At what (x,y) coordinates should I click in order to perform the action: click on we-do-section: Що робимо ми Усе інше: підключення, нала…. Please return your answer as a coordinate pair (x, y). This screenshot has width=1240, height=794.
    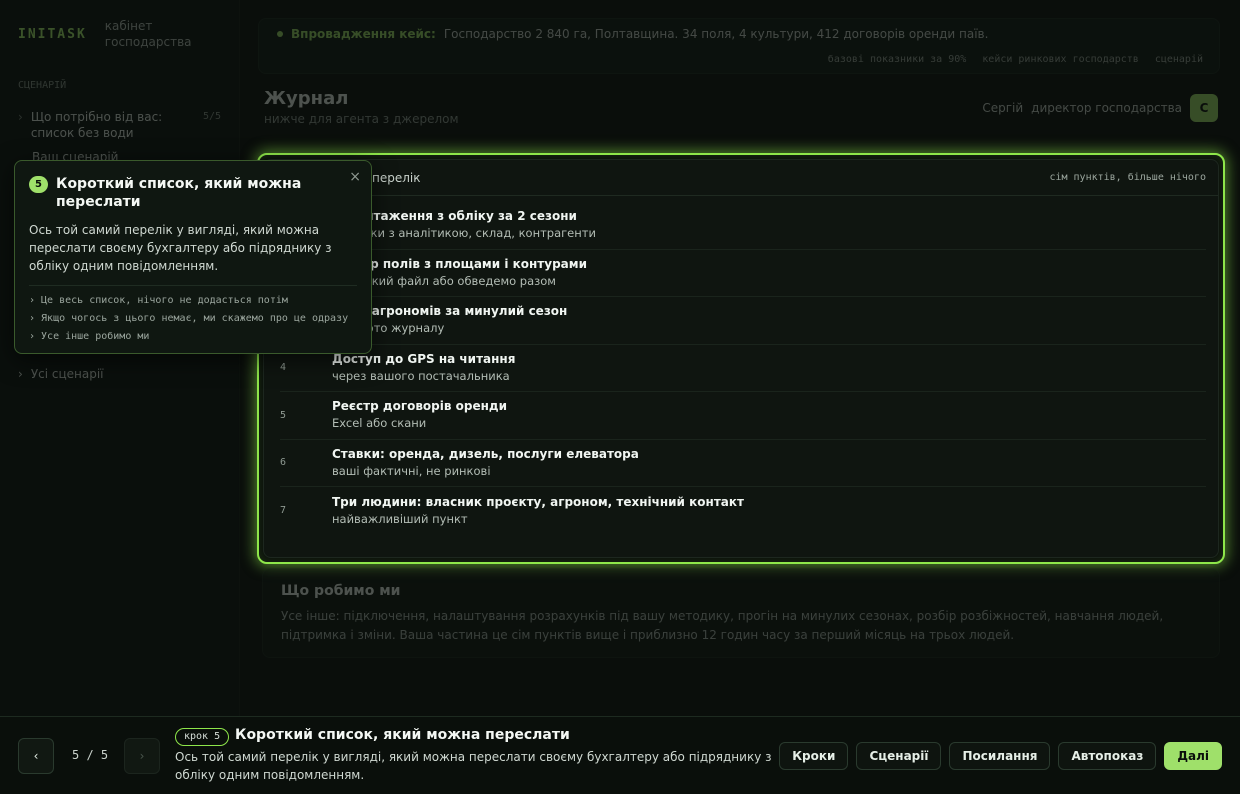
    Looking at the image, I should click on (741, 613).